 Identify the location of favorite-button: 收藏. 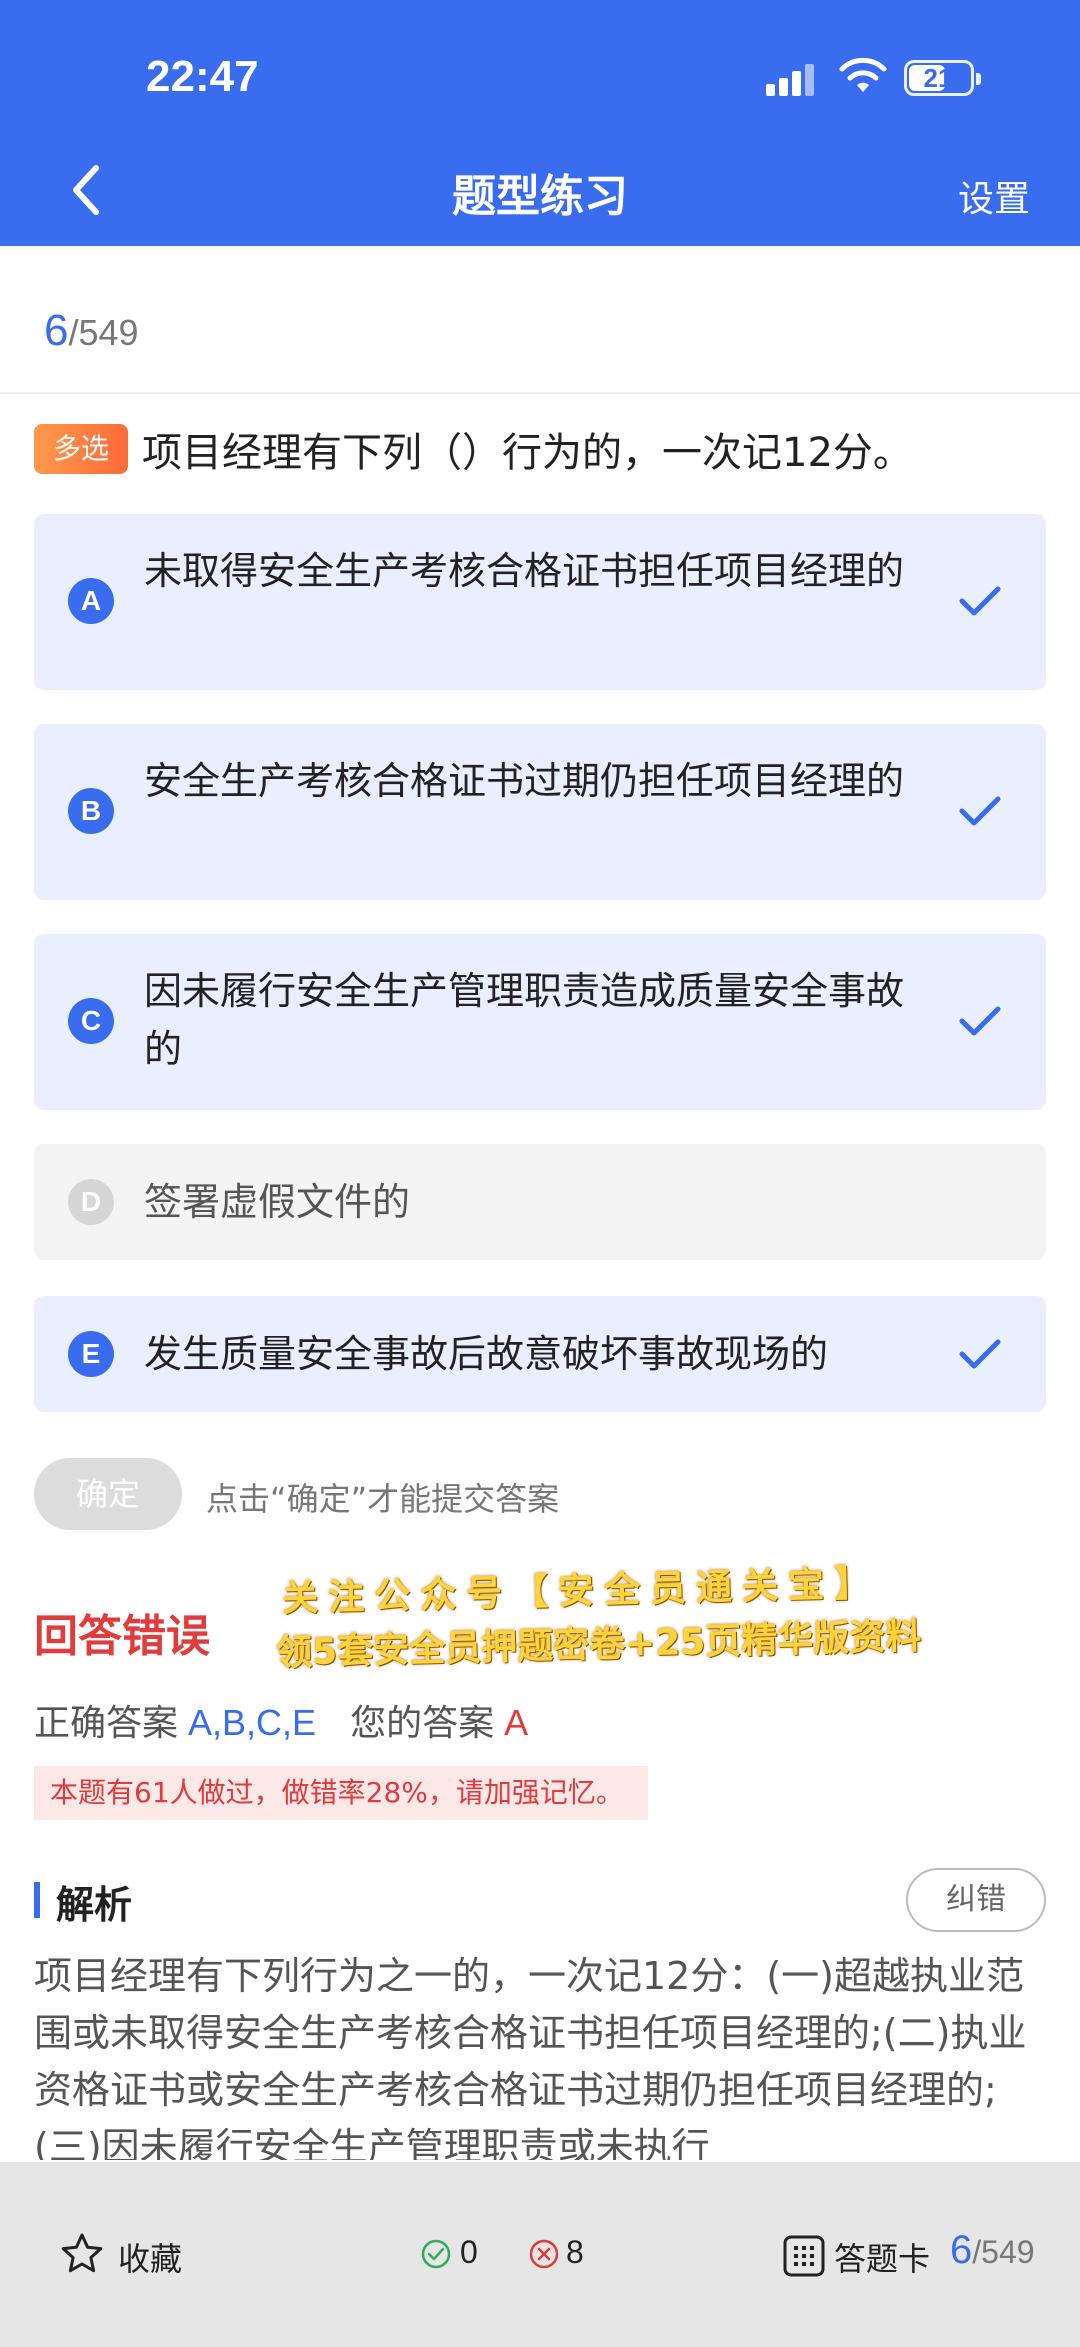
(150, 2257).